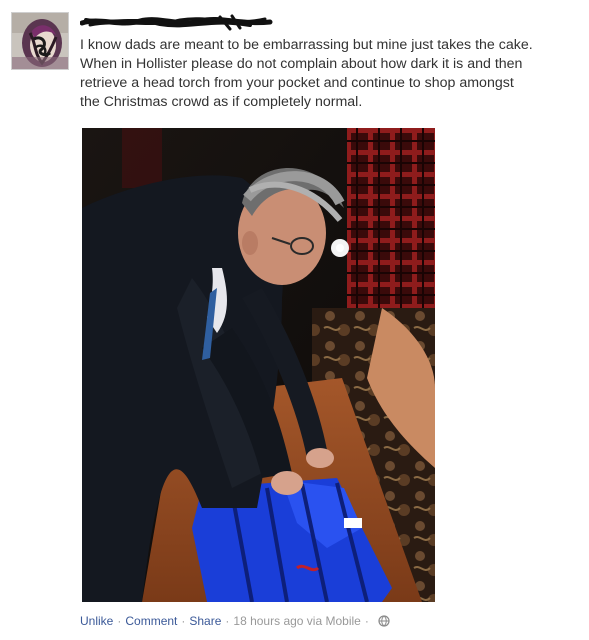  I want to click on scribble-redaction, so click(176, 22).